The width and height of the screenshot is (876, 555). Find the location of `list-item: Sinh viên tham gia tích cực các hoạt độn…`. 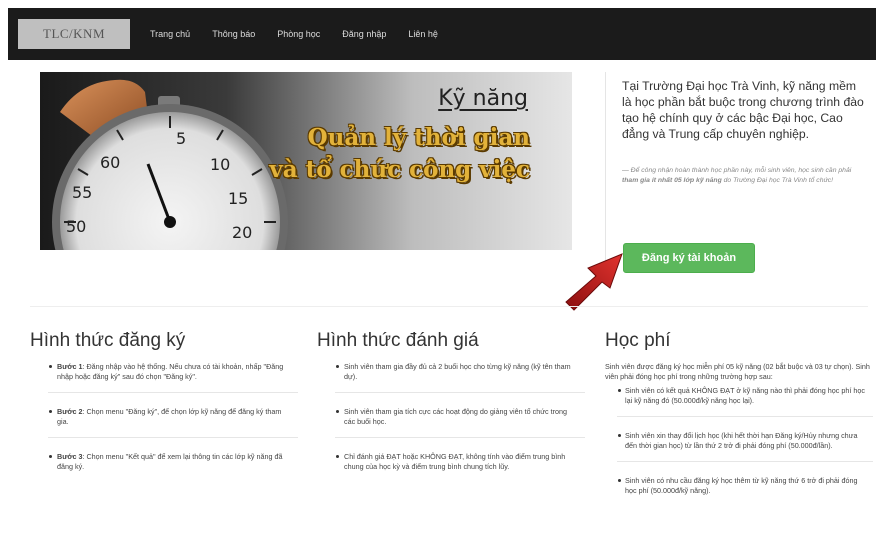

list-item: Sinh viên tham gia tích cực các hoạt độn… is located at coordinates (451, 417).